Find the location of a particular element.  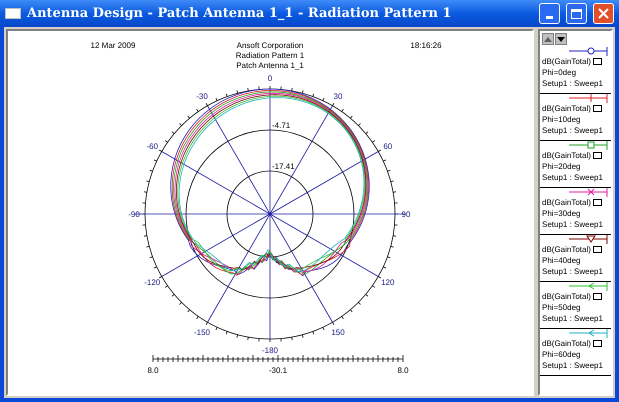

chevron-up-icon is located at coordinates (548, 39).